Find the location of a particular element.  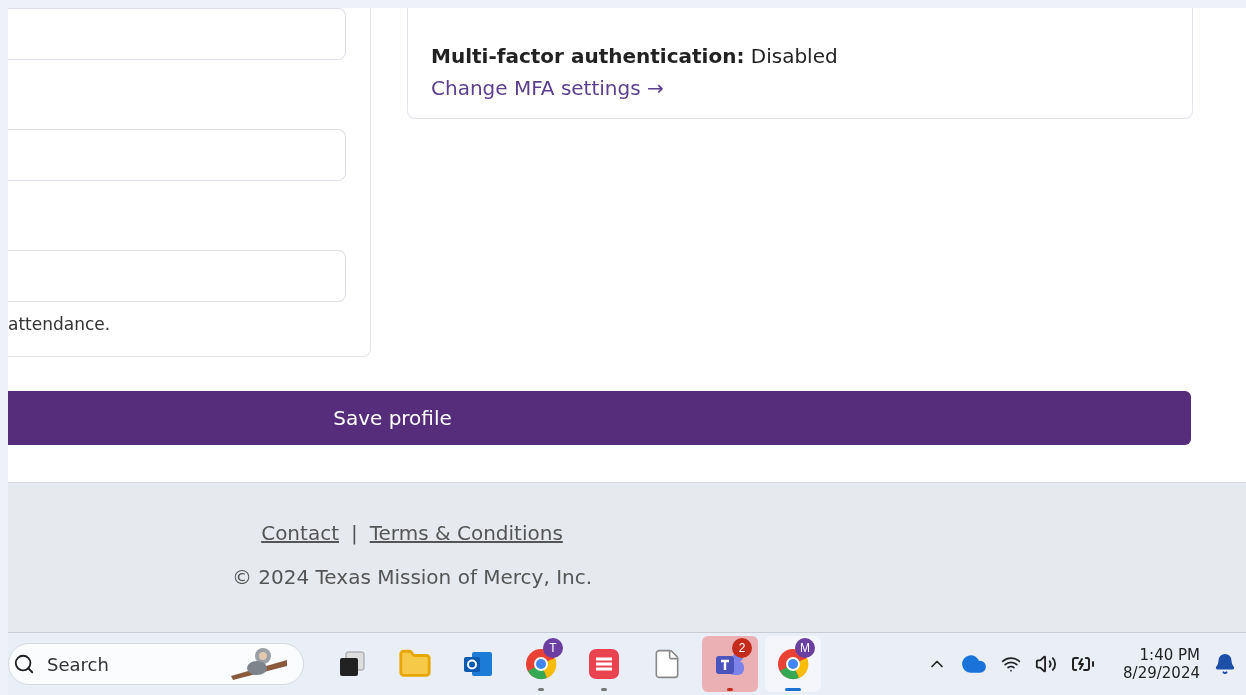

wifi-icon is located at coordinates (1011, 664).